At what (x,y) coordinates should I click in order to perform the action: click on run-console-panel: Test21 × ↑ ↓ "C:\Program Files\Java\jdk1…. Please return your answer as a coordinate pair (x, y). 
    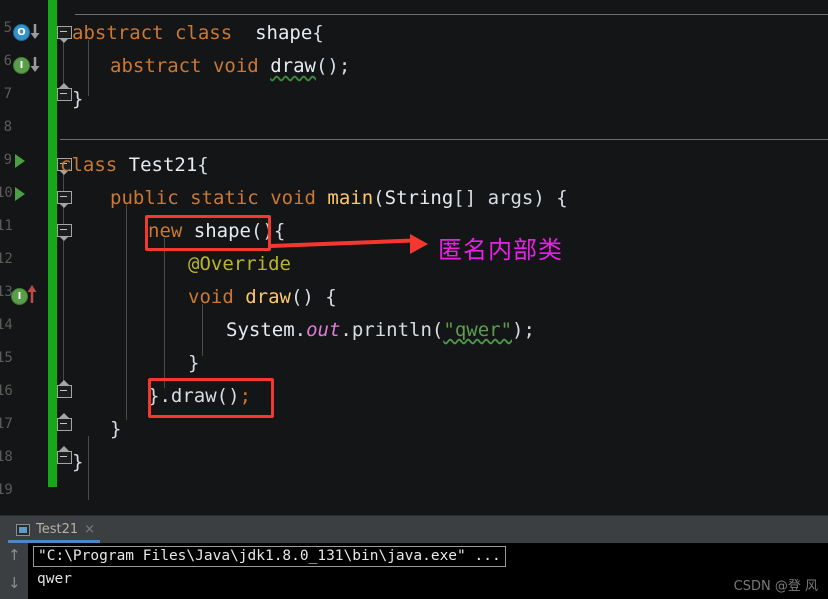
    Looking at the image, I should click on (414, 557).